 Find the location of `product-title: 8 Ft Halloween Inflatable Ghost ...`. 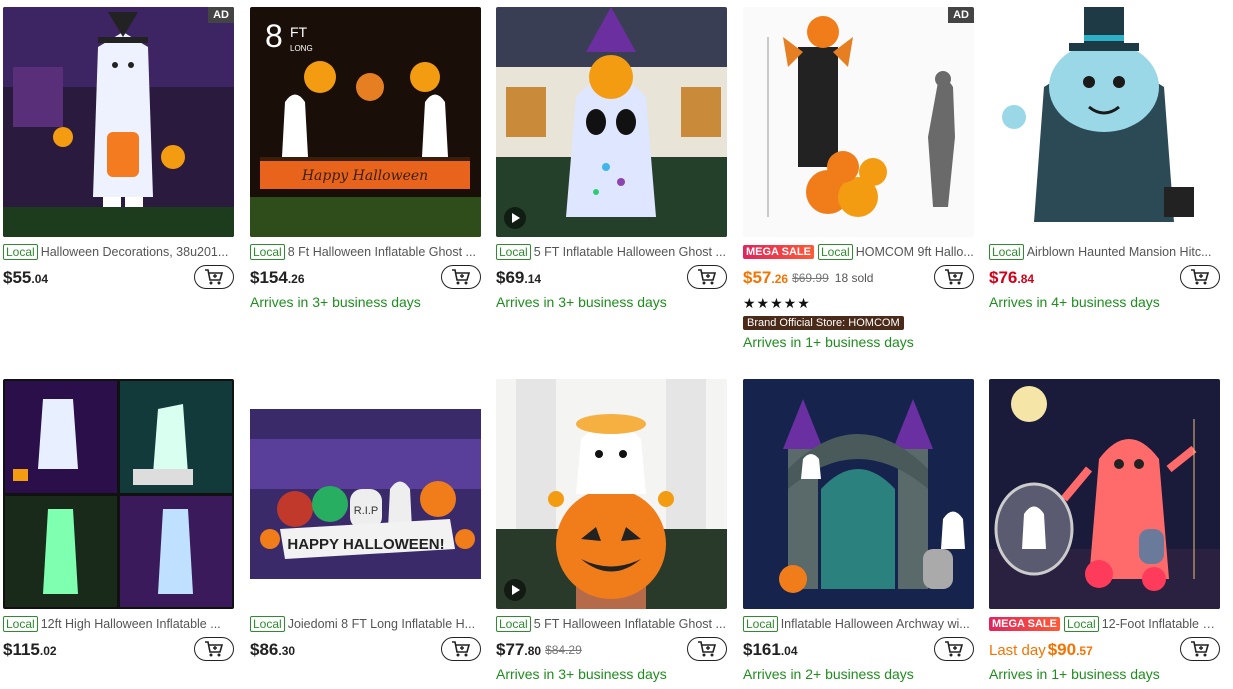

product-title: 8 Ft Halloween Inflatable Ghost ... is located at coordinates (382, 252).